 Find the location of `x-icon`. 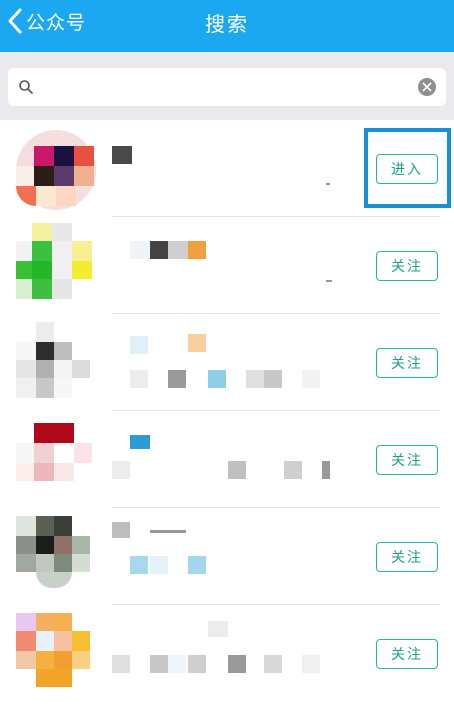

x-icon is located at coordinates (427, 87).